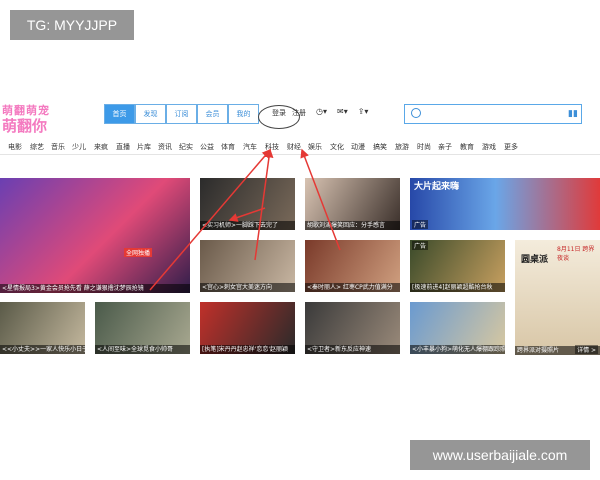  I want to click on chart-icon: ▮▮, so click(573, 114).